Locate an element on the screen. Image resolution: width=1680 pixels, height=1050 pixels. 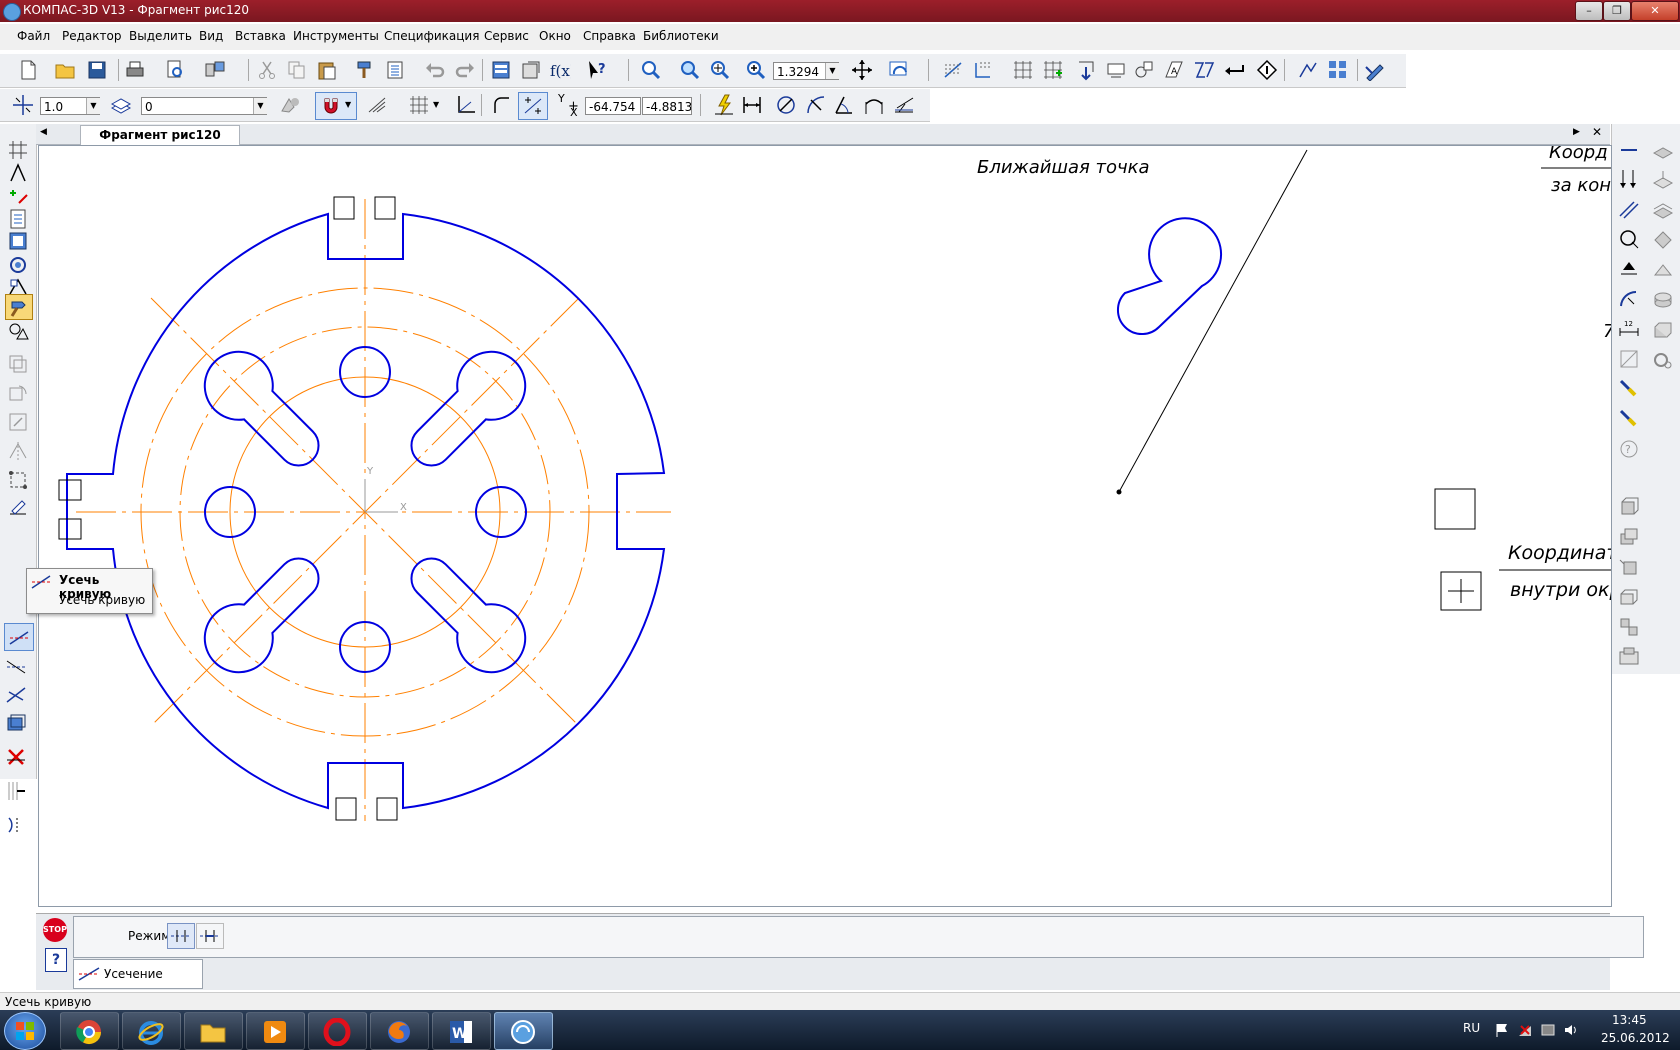
menu-insert: Вставка is located at coordinates (260, 36).